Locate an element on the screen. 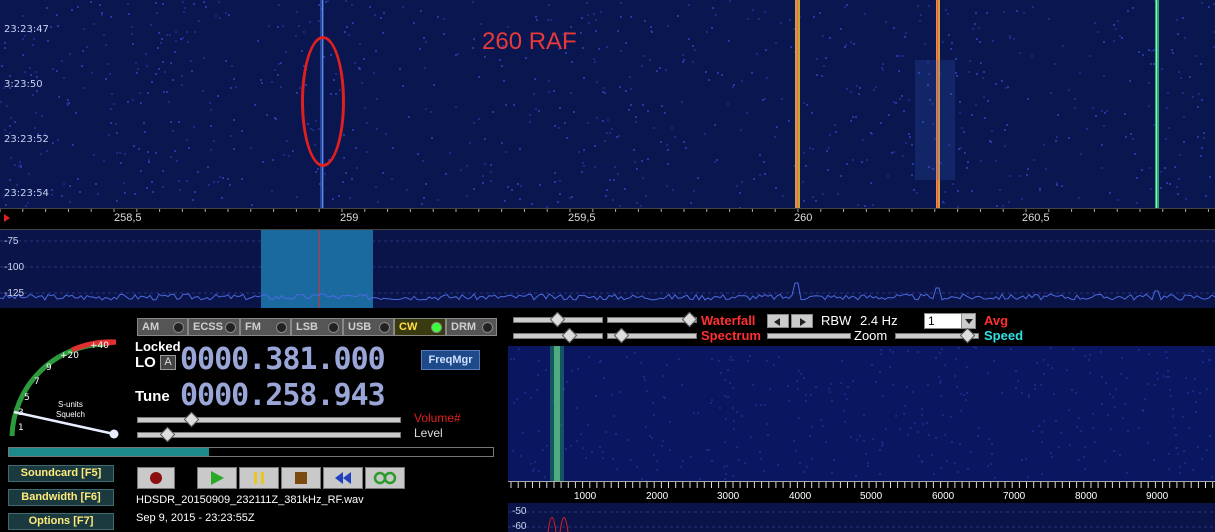  svg-text: 3 is located at coordinates (21, 413).